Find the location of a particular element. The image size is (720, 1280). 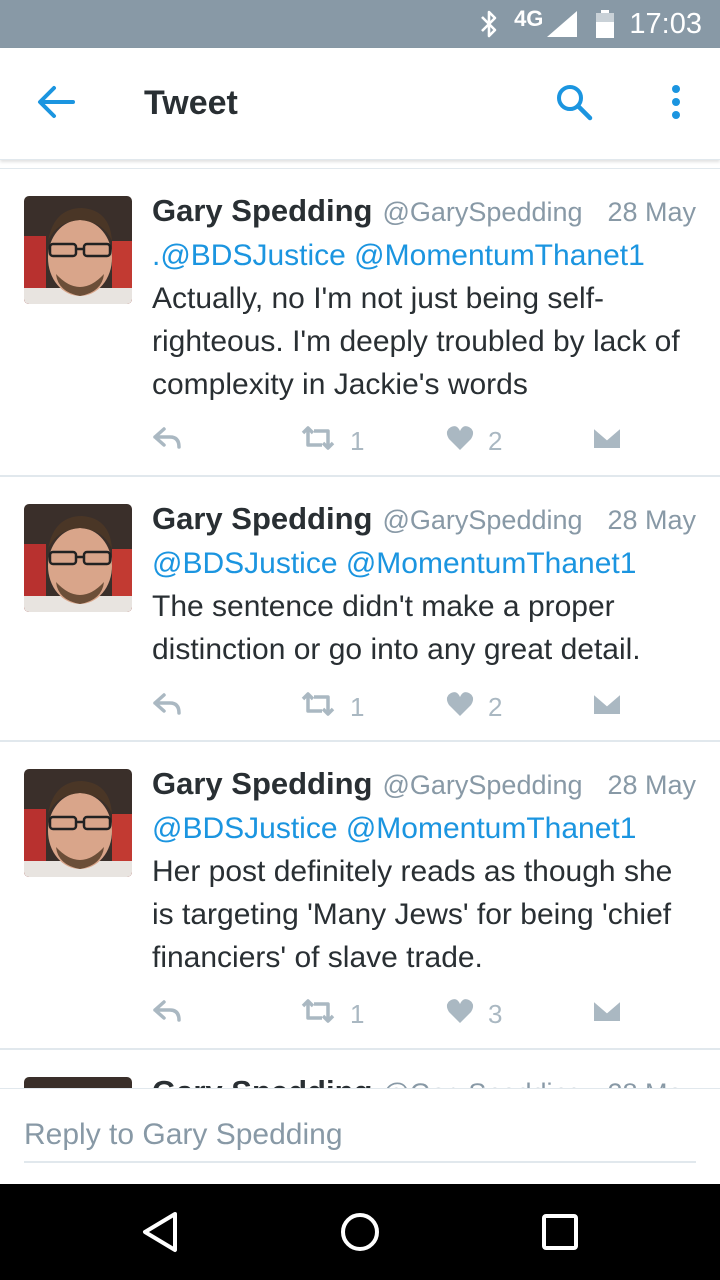

reply-bar: Reply to Gary Spedding is located at coordinates (360, 1136).